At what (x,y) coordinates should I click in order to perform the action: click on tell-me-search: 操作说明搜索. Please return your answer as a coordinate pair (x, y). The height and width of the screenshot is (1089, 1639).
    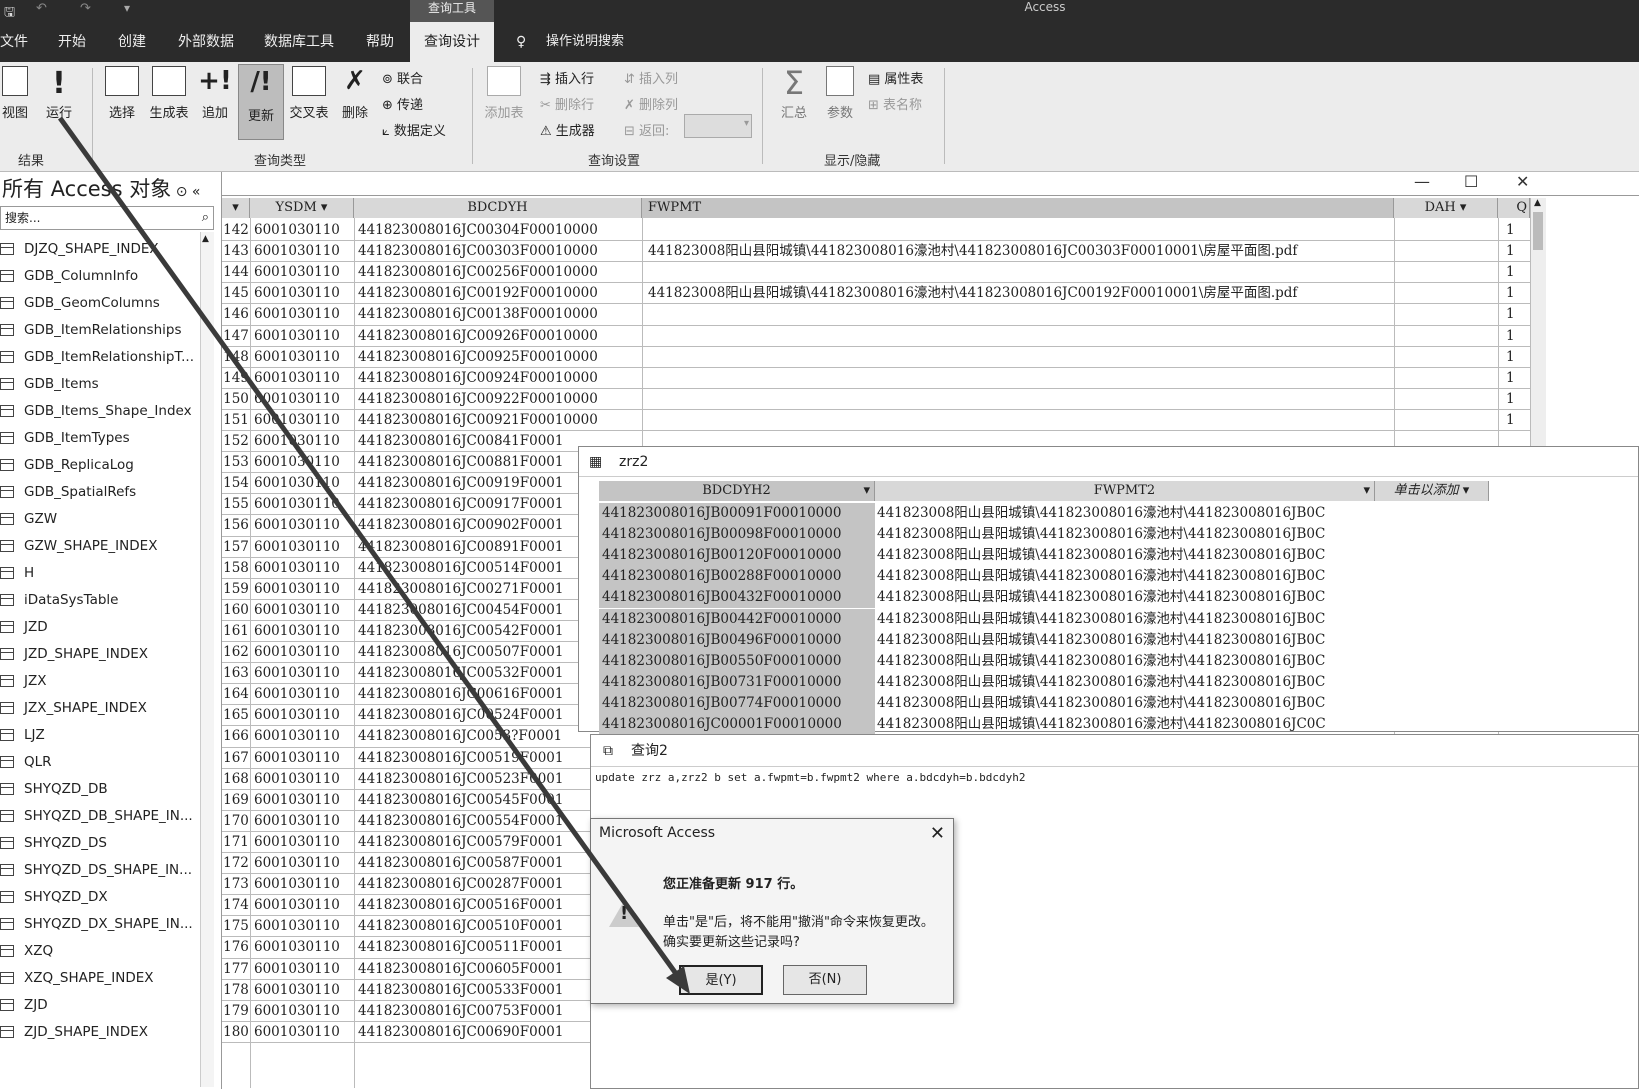
    Looking at the image, I should click on (585, 42).